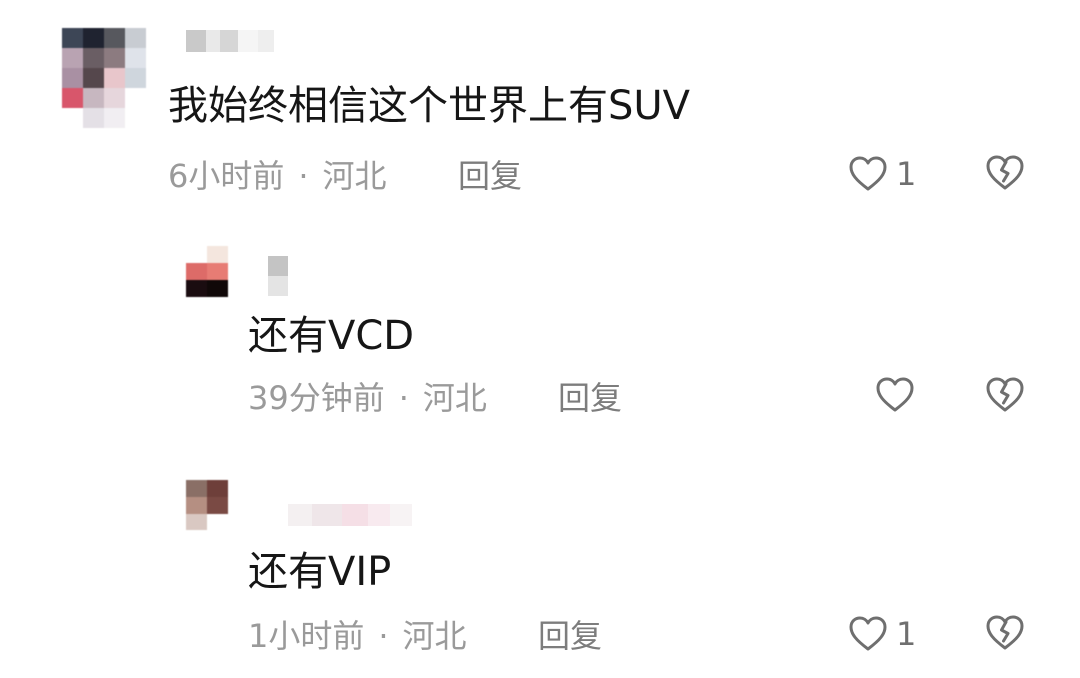 This screenshot has height=678, width=1080. I want to click on comment-text: 还有VCD, so click(331, 336).